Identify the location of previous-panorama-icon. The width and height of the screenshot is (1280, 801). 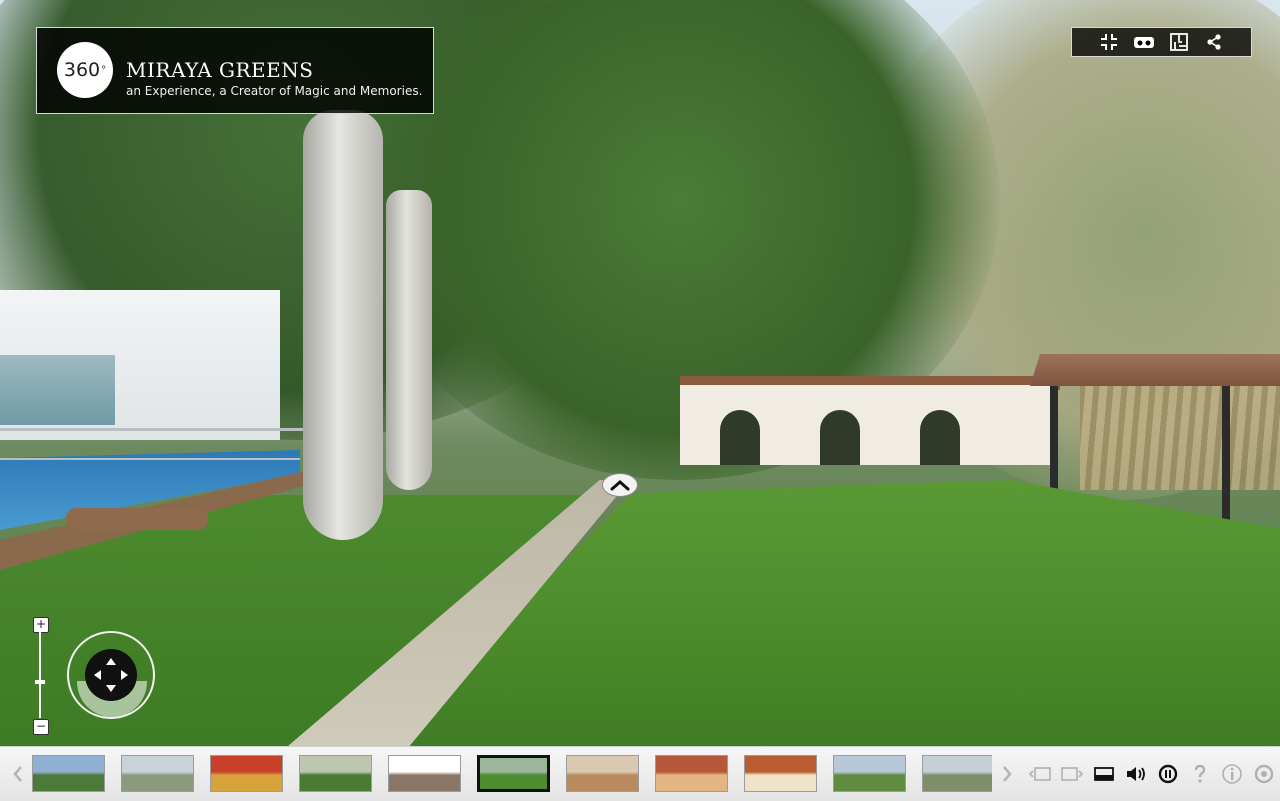
(1040, 774).